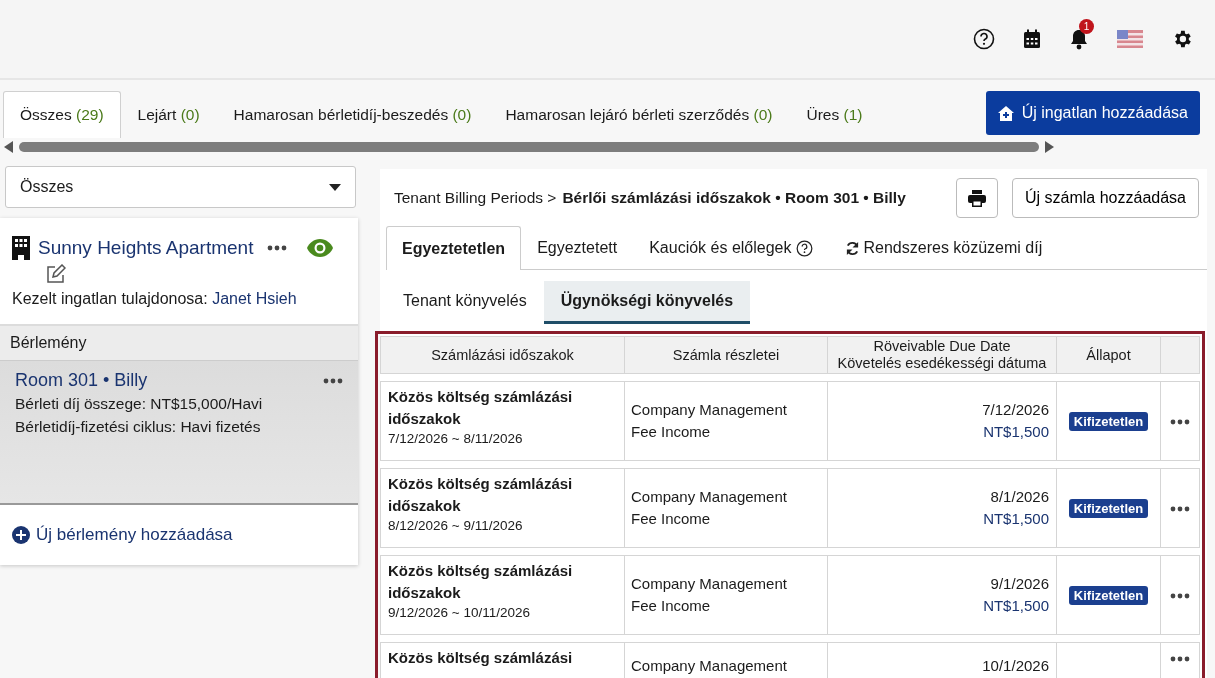 This screenshot has height=678, width=1215. I want to click on ledger-tab: Tenant könyvelés, so click(465, 302).